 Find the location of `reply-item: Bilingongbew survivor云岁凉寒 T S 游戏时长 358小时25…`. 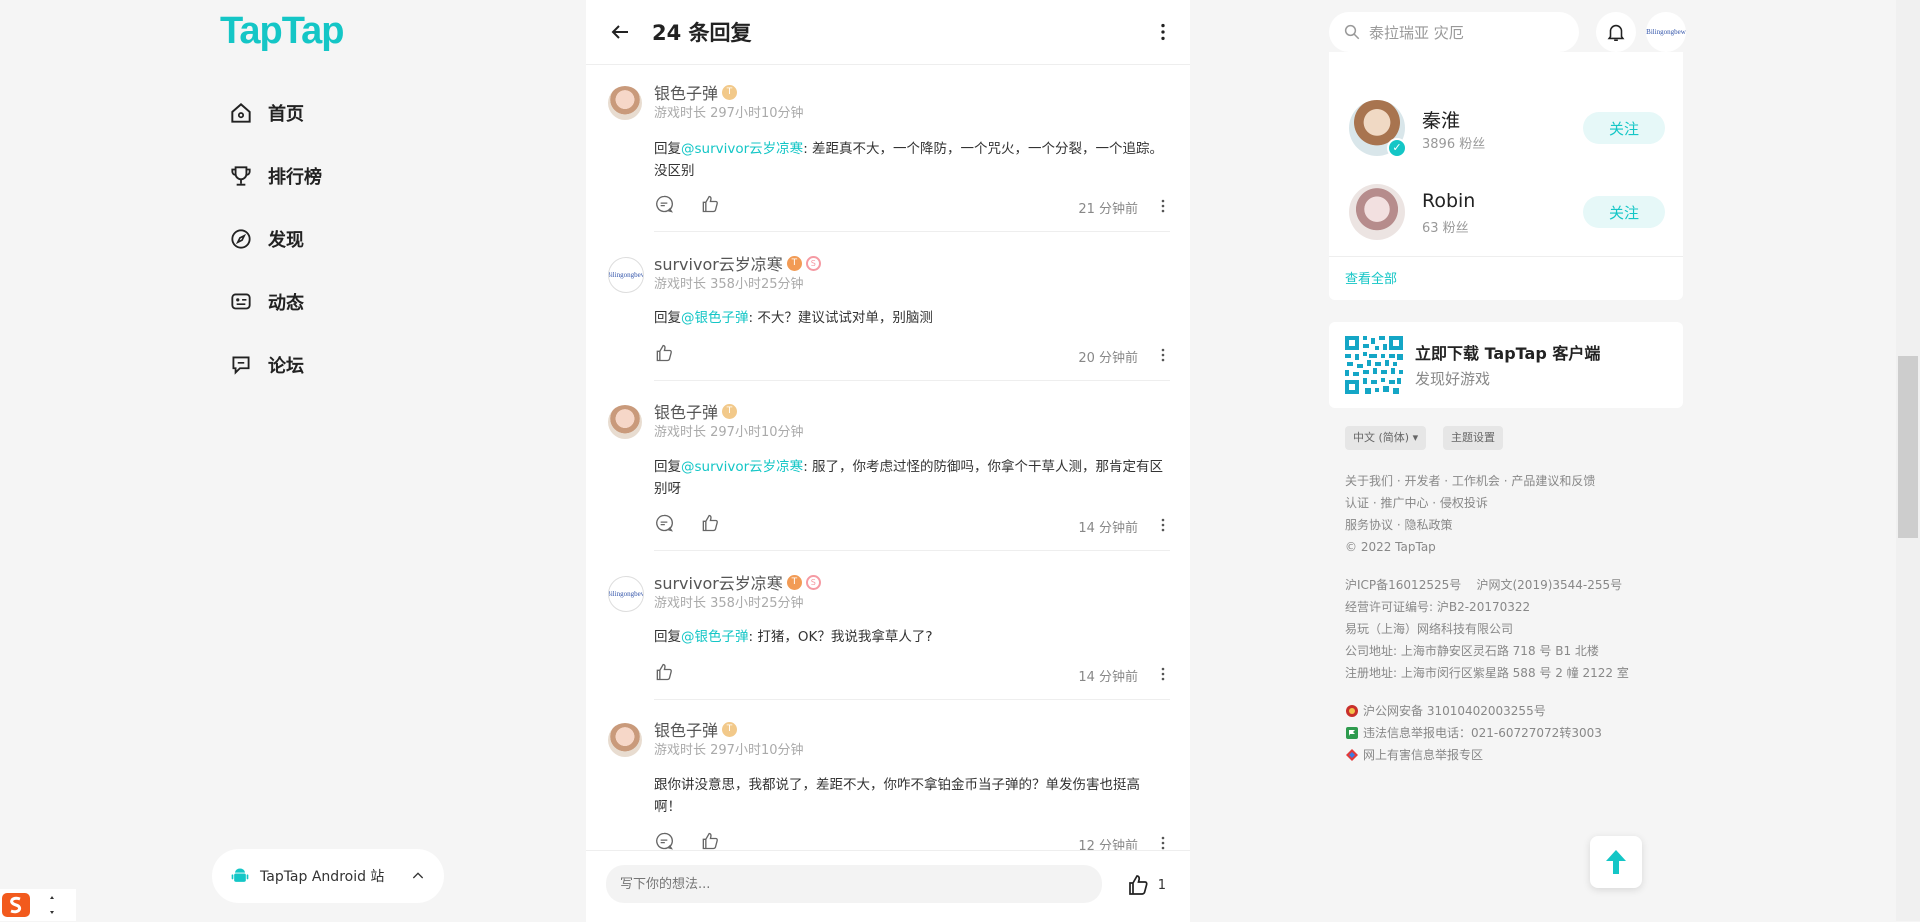

reply-item: Bilingongbew survivor云岁凉寒 T S 游戏时长 358小时25… is located at coordinates (888, 635).